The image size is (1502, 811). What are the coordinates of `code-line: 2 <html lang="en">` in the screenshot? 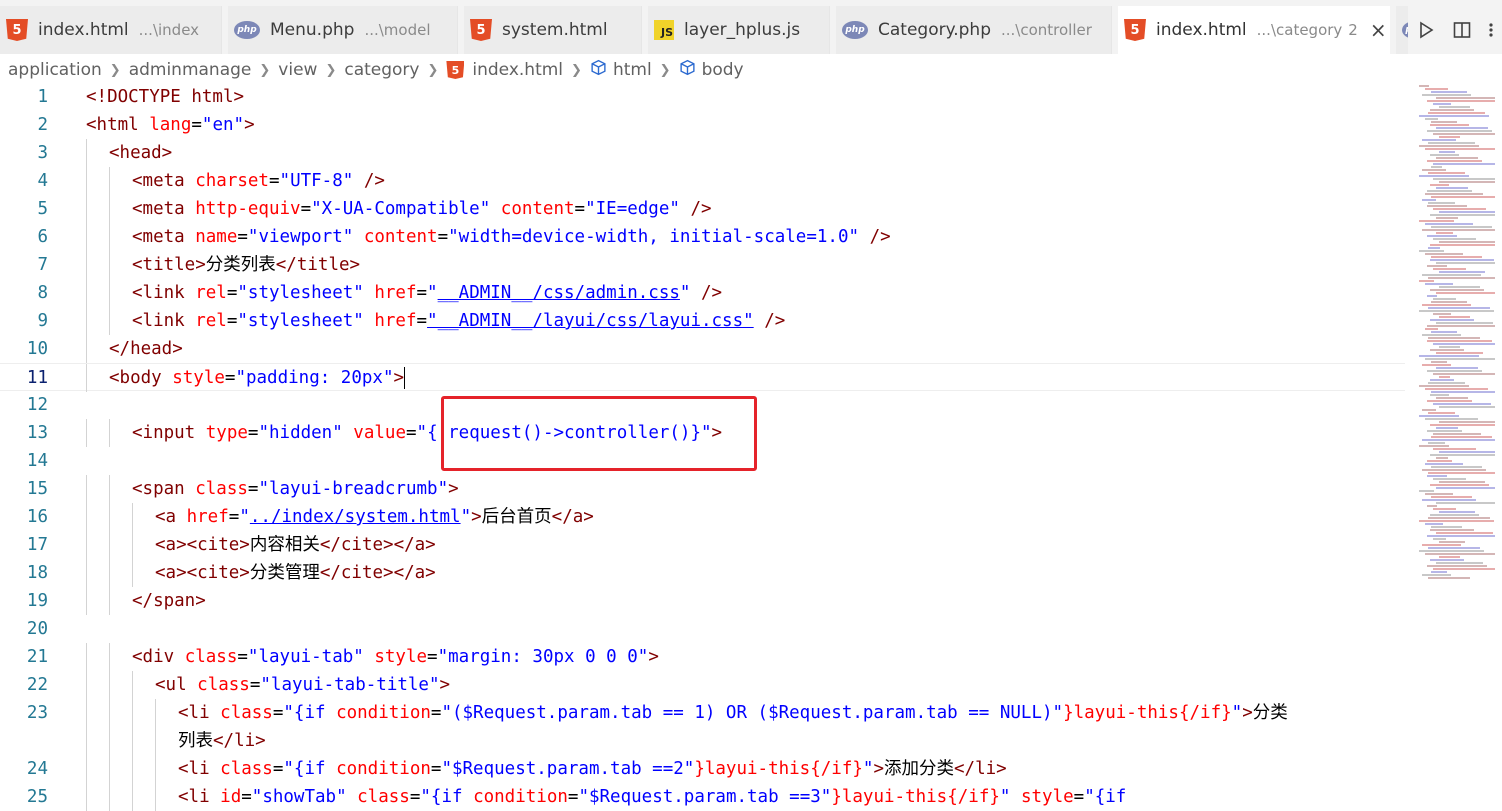 It's located at (702, 125).